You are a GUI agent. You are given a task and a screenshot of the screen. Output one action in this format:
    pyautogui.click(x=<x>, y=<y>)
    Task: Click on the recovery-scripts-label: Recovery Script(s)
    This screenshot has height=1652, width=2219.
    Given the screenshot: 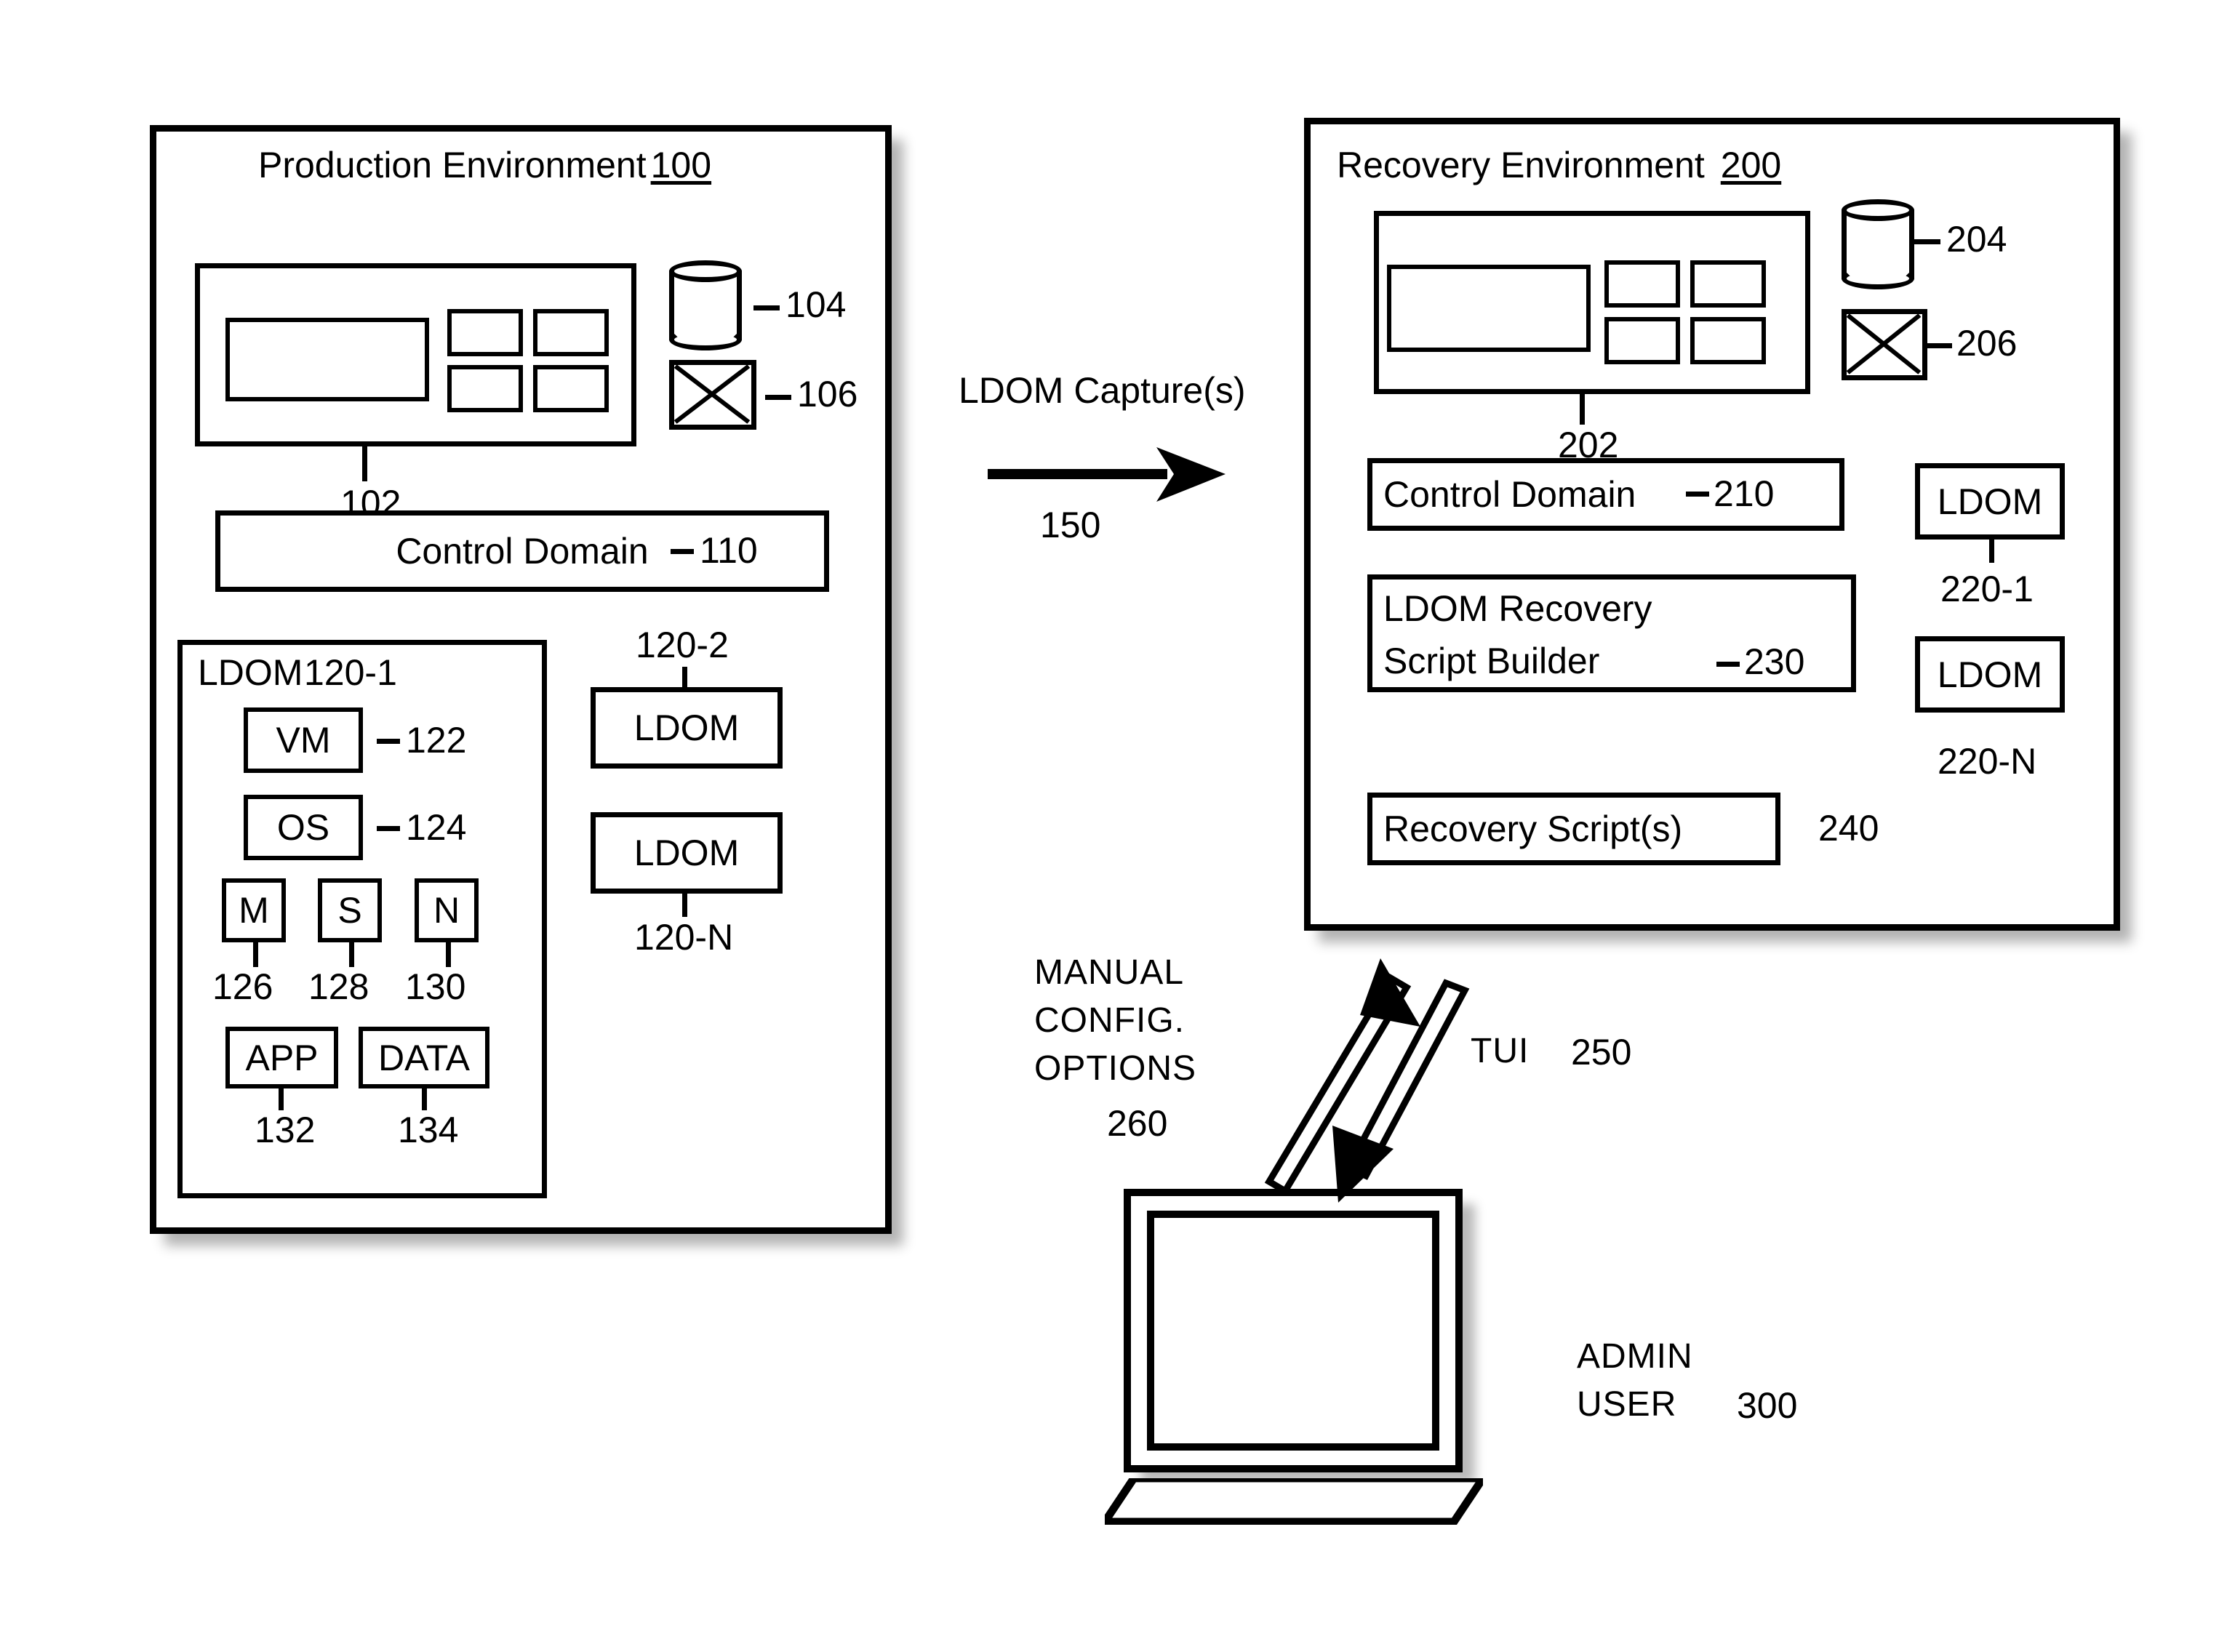 What is the action you would take?
    pyautogui.click(x=1581, y=829)
    